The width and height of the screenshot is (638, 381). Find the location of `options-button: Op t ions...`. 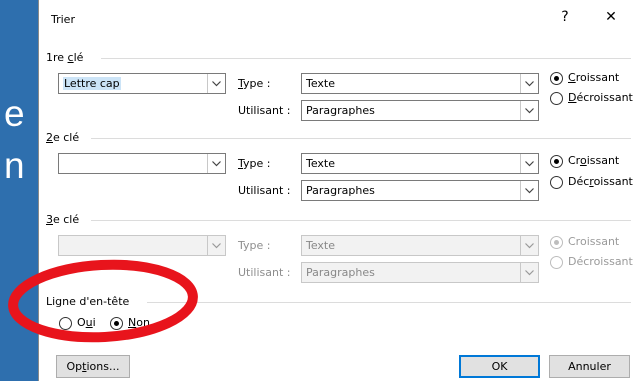

options-button: Op t ions... is located at coordinates (93, 366).